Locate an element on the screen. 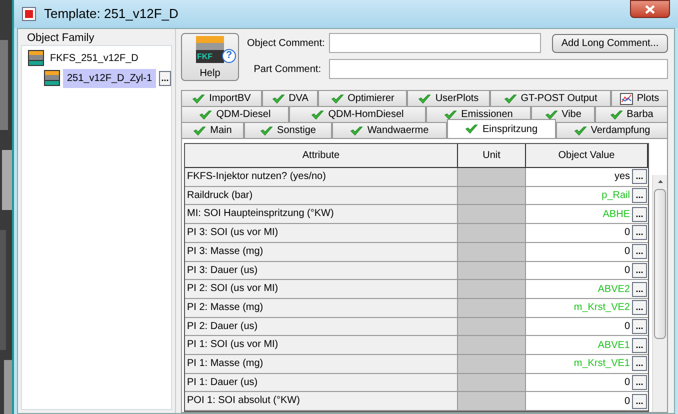 The height and width of the screenshot is (414, 678). group-label: Object Family is located at coordinates (61, 38).